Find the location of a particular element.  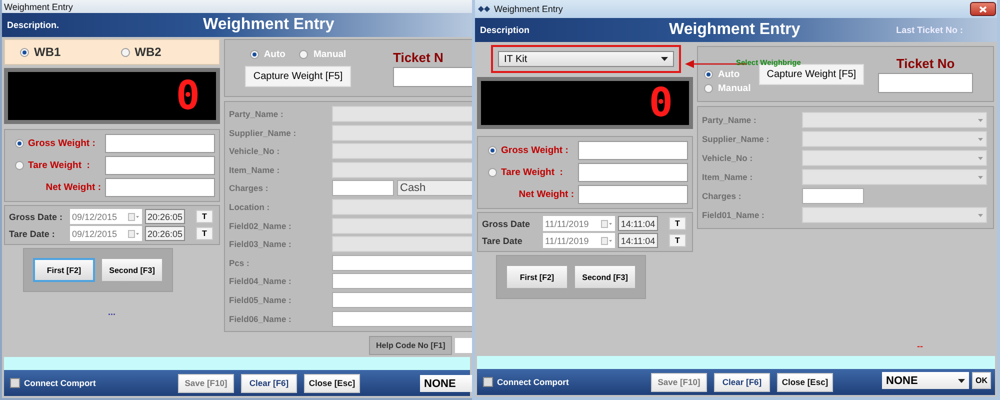

field-label: Field06_Name : is located at coordinates (260, 319).